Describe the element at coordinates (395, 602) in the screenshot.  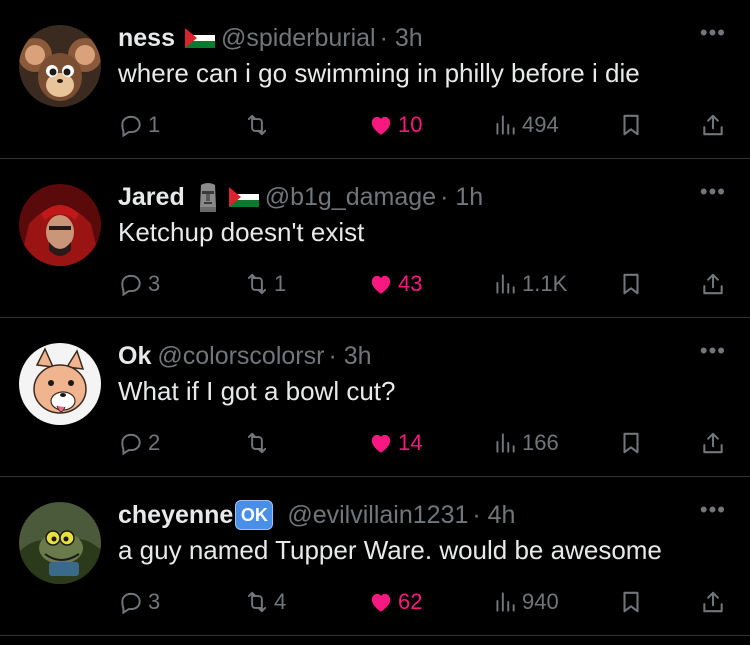
I see `like-button: 62` at that location.